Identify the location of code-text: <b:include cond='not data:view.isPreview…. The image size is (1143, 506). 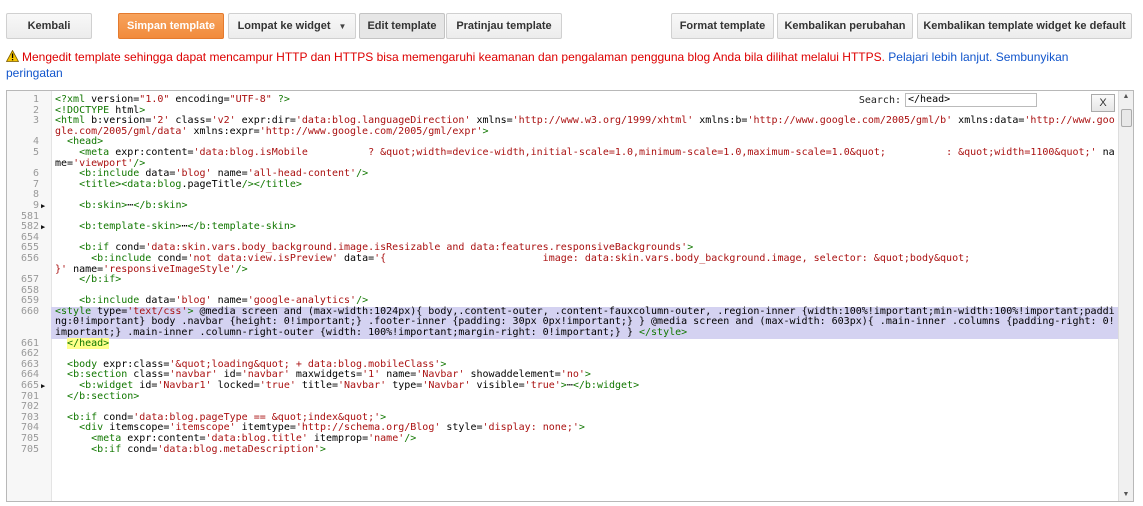
(585, 264).